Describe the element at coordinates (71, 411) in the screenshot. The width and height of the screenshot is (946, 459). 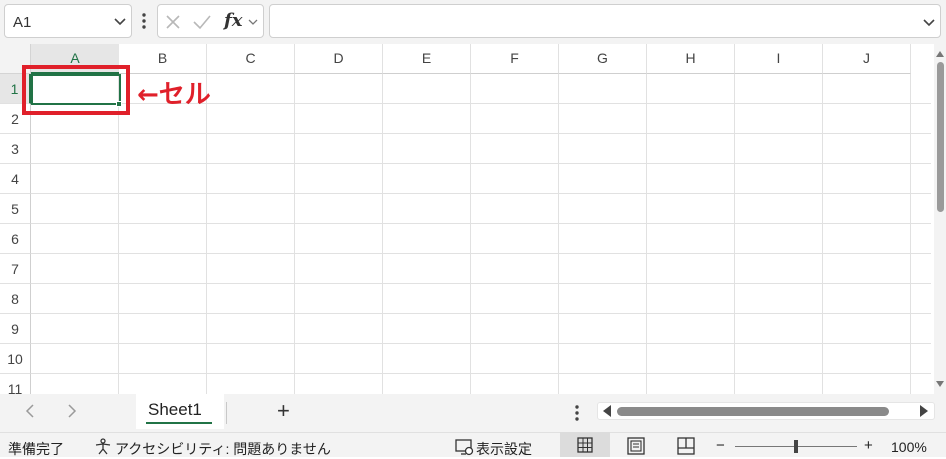
I see `chevron-right-icon` at that location.